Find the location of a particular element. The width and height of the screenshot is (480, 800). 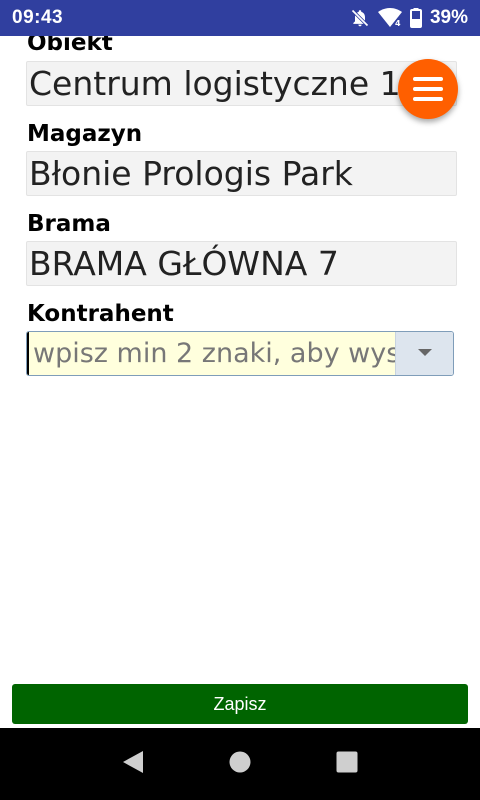

status-time: 09:43 is located at coordinates (38, 17).